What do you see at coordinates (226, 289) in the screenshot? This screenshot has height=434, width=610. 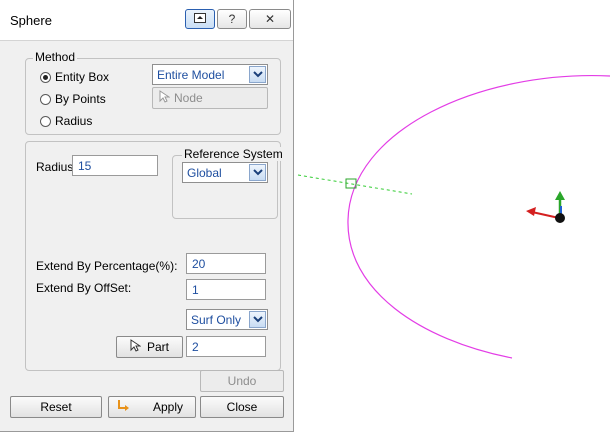 I see `extend-offset-input: 1` at bounding box center [226, 289].